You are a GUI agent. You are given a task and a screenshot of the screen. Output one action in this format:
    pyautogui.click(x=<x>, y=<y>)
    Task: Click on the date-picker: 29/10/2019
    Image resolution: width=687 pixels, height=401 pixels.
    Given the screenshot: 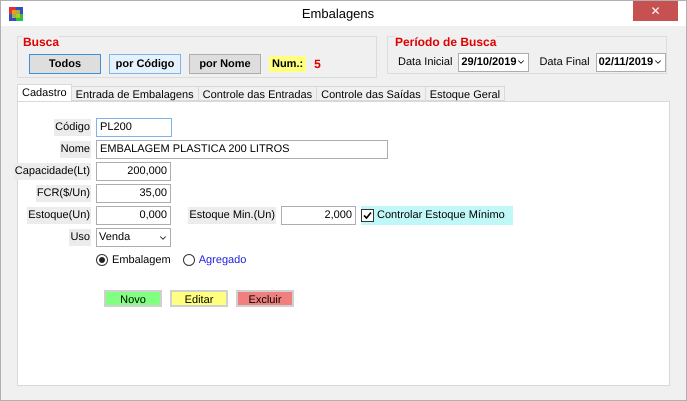 What is the action you would take?
    pyautogui.click(x=494, y=62)
    